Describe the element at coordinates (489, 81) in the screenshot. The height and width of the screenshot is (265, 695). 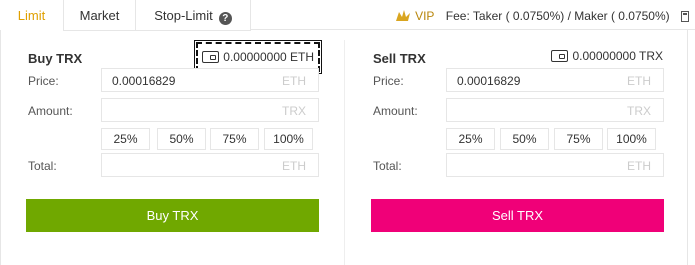
I see `sell-price-value: 0.00016829` at that location.